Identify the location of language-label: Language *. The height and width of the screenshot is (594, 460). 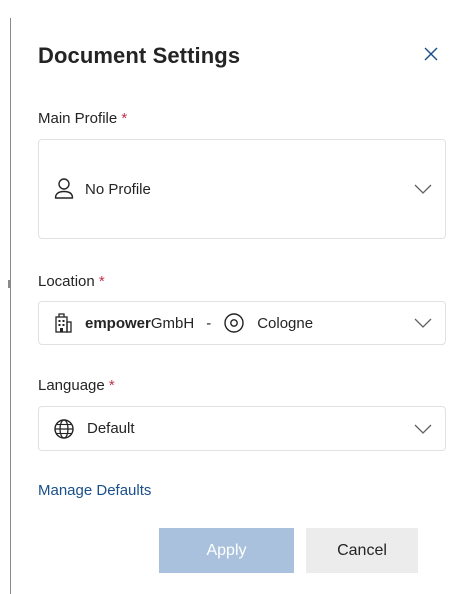
(76, 385).